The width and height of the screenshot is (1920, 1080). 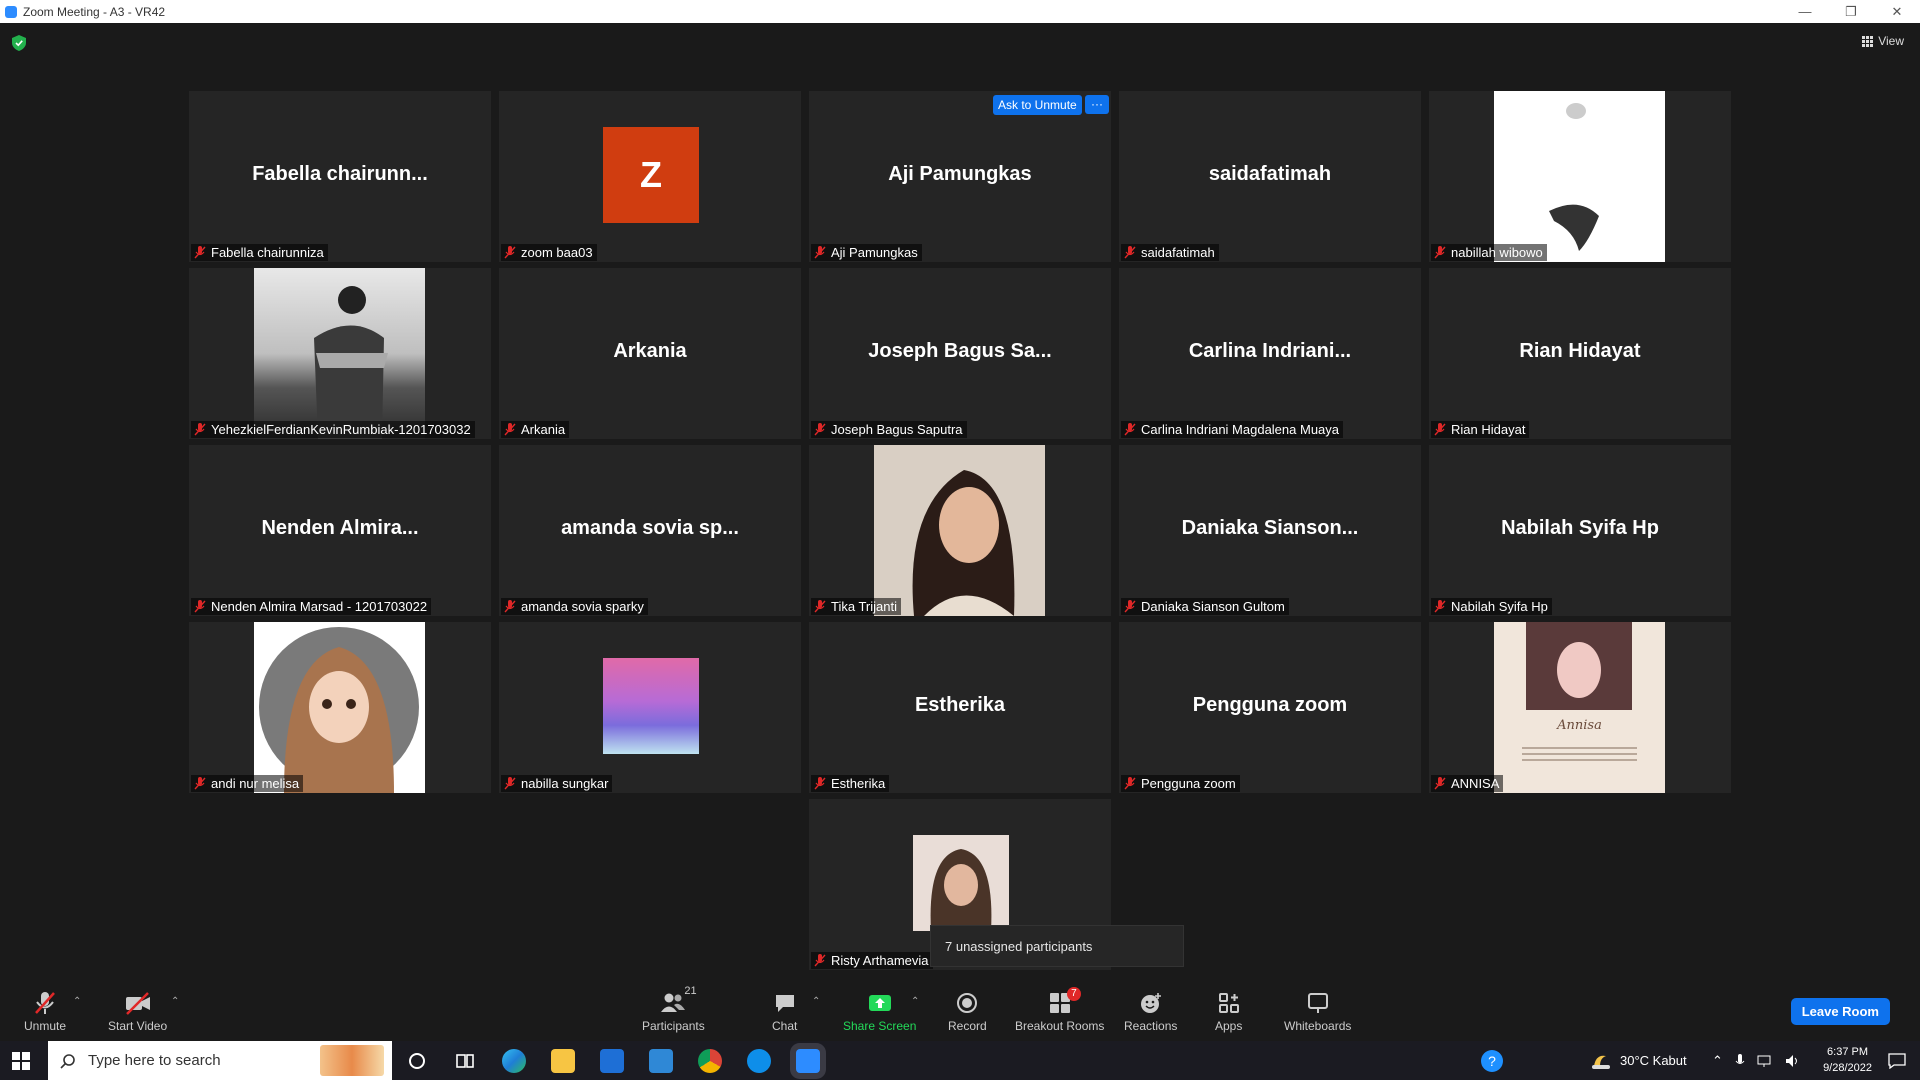 What do you see at coordinates (175, 1001) in the screenshot?
I see `video-options-chevron-icon: ⌃` at bounding box center [175, 1001].